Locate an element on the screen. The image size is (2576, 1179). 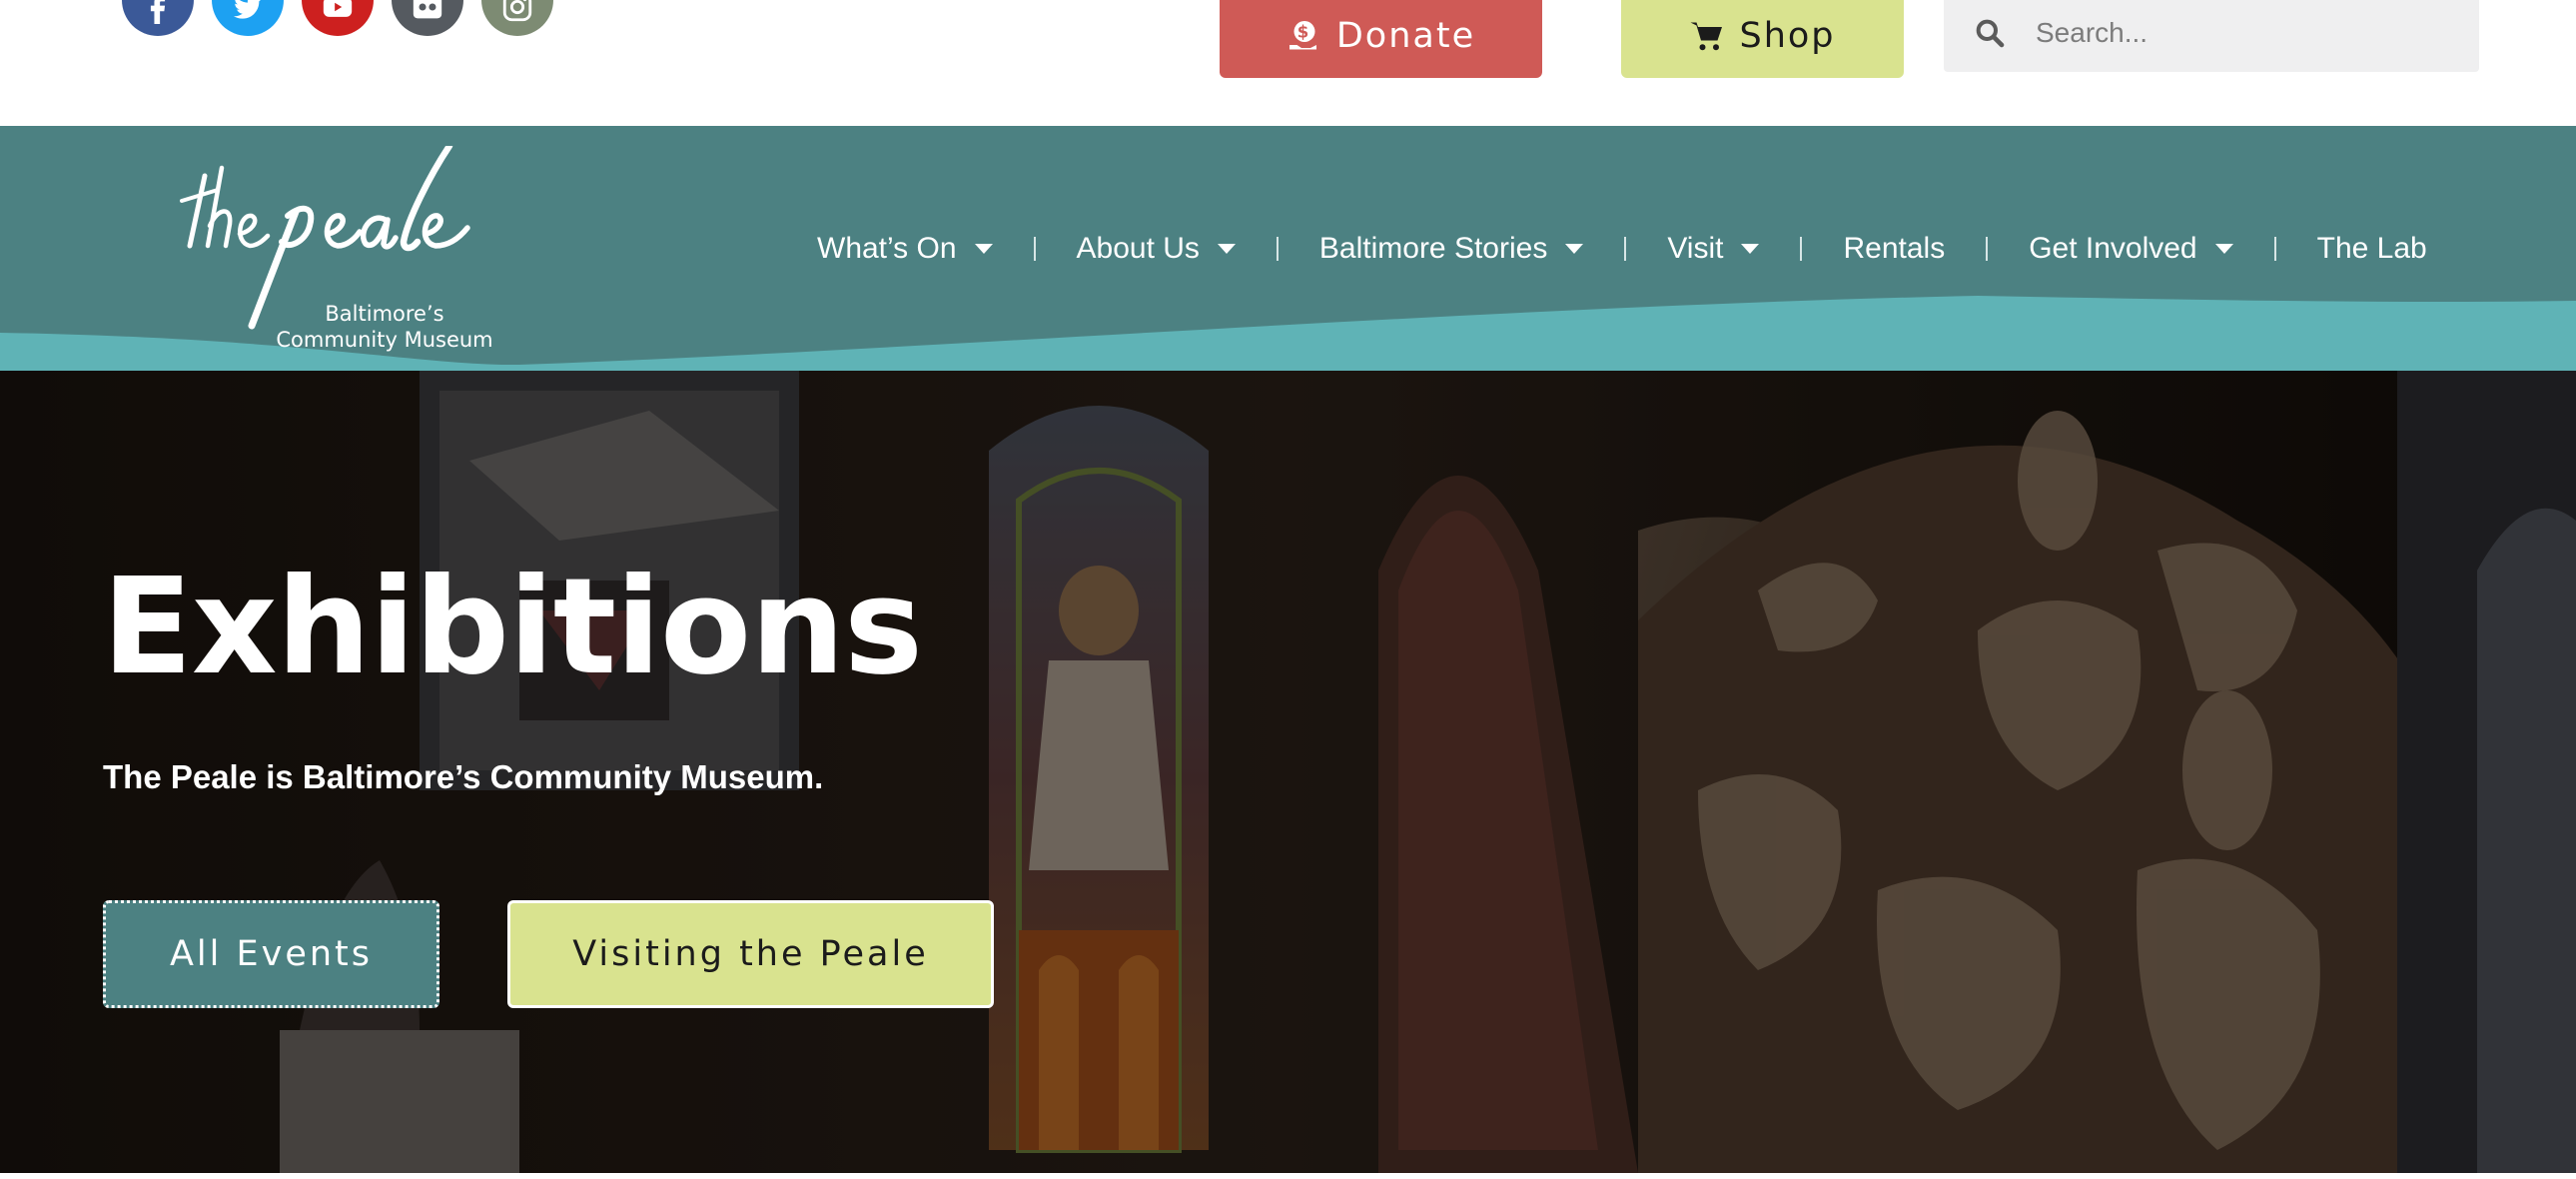
page-bottom-edge is located at coordinates (1288, 1176).